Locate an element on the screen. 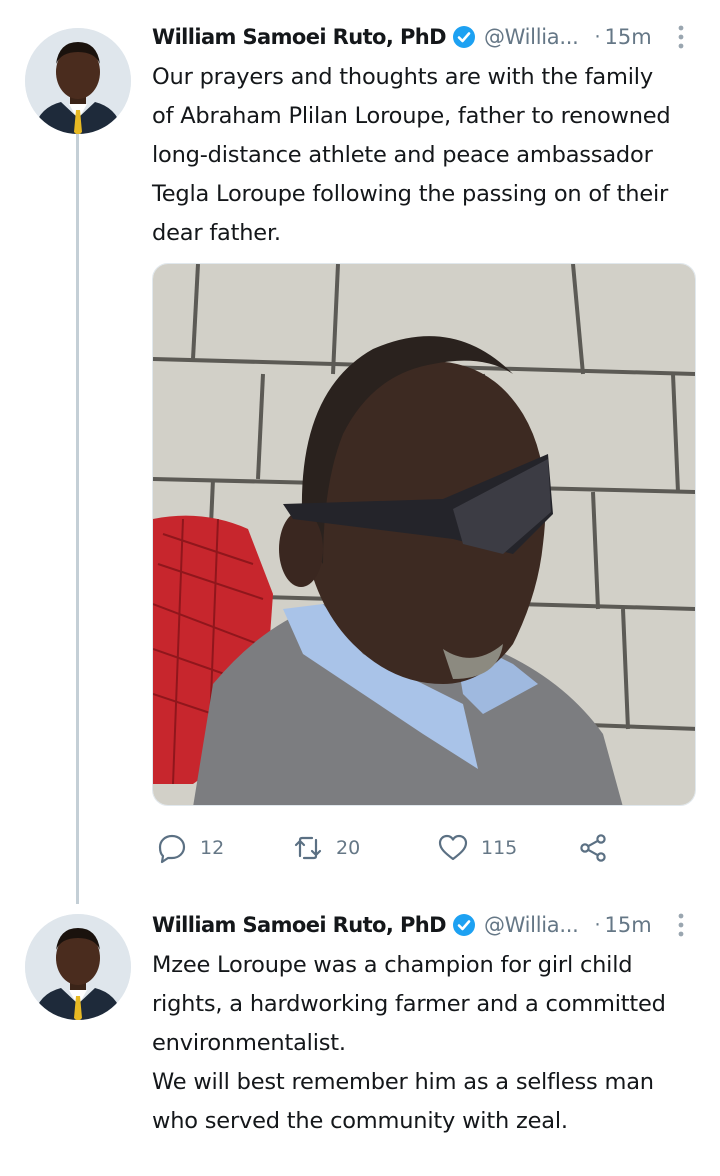 This screenshot has height=1176, width=720. reply-count: 12 is located at coordinates (212, 848).